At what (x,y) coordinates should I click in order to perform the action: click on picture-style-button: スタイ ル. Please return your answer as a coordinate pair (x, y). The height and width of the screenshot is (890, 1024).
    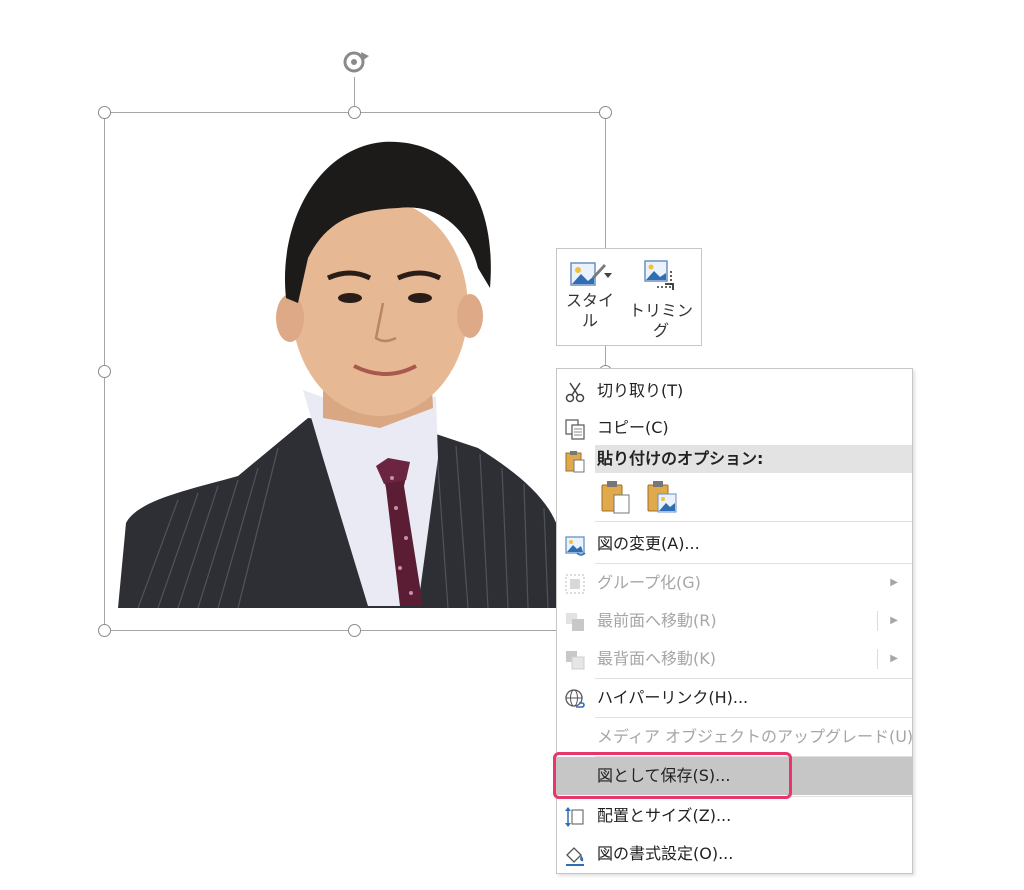
    Looking at the image, I should click on (590, 297).